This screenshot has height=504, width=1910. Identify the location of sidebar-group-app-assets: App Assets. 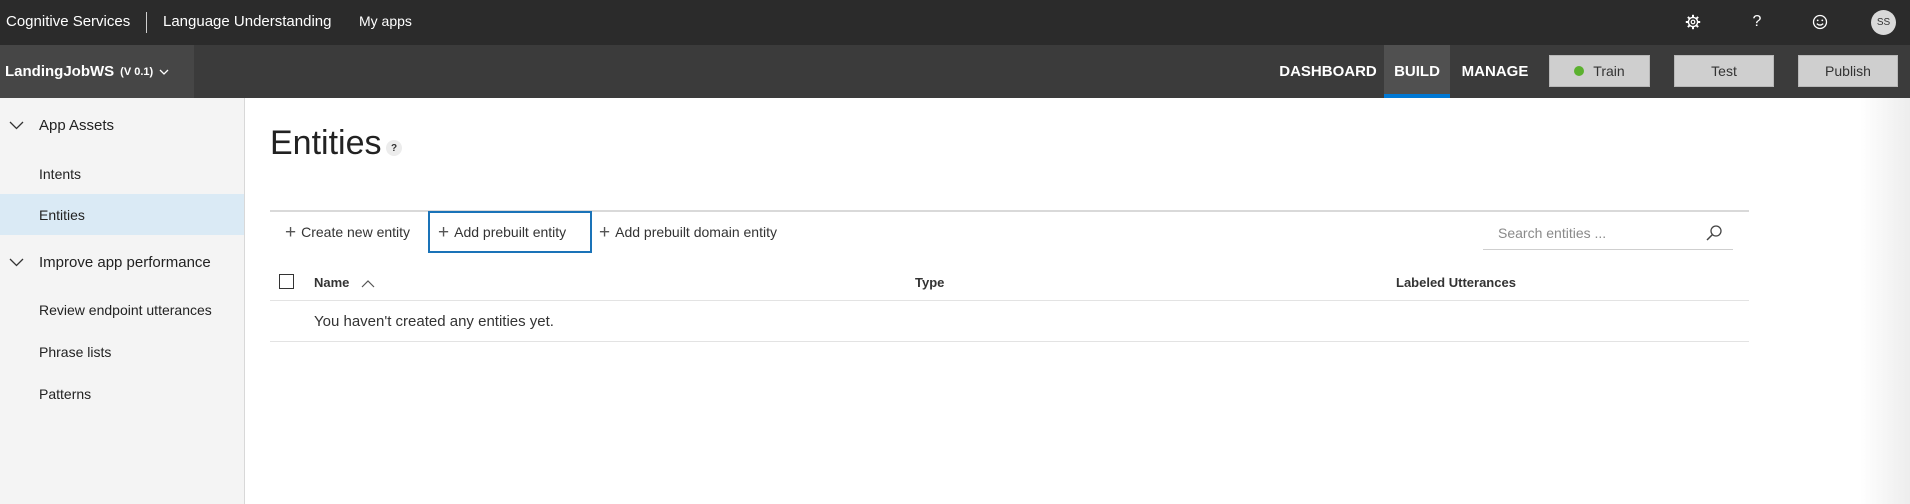
(122, 125).